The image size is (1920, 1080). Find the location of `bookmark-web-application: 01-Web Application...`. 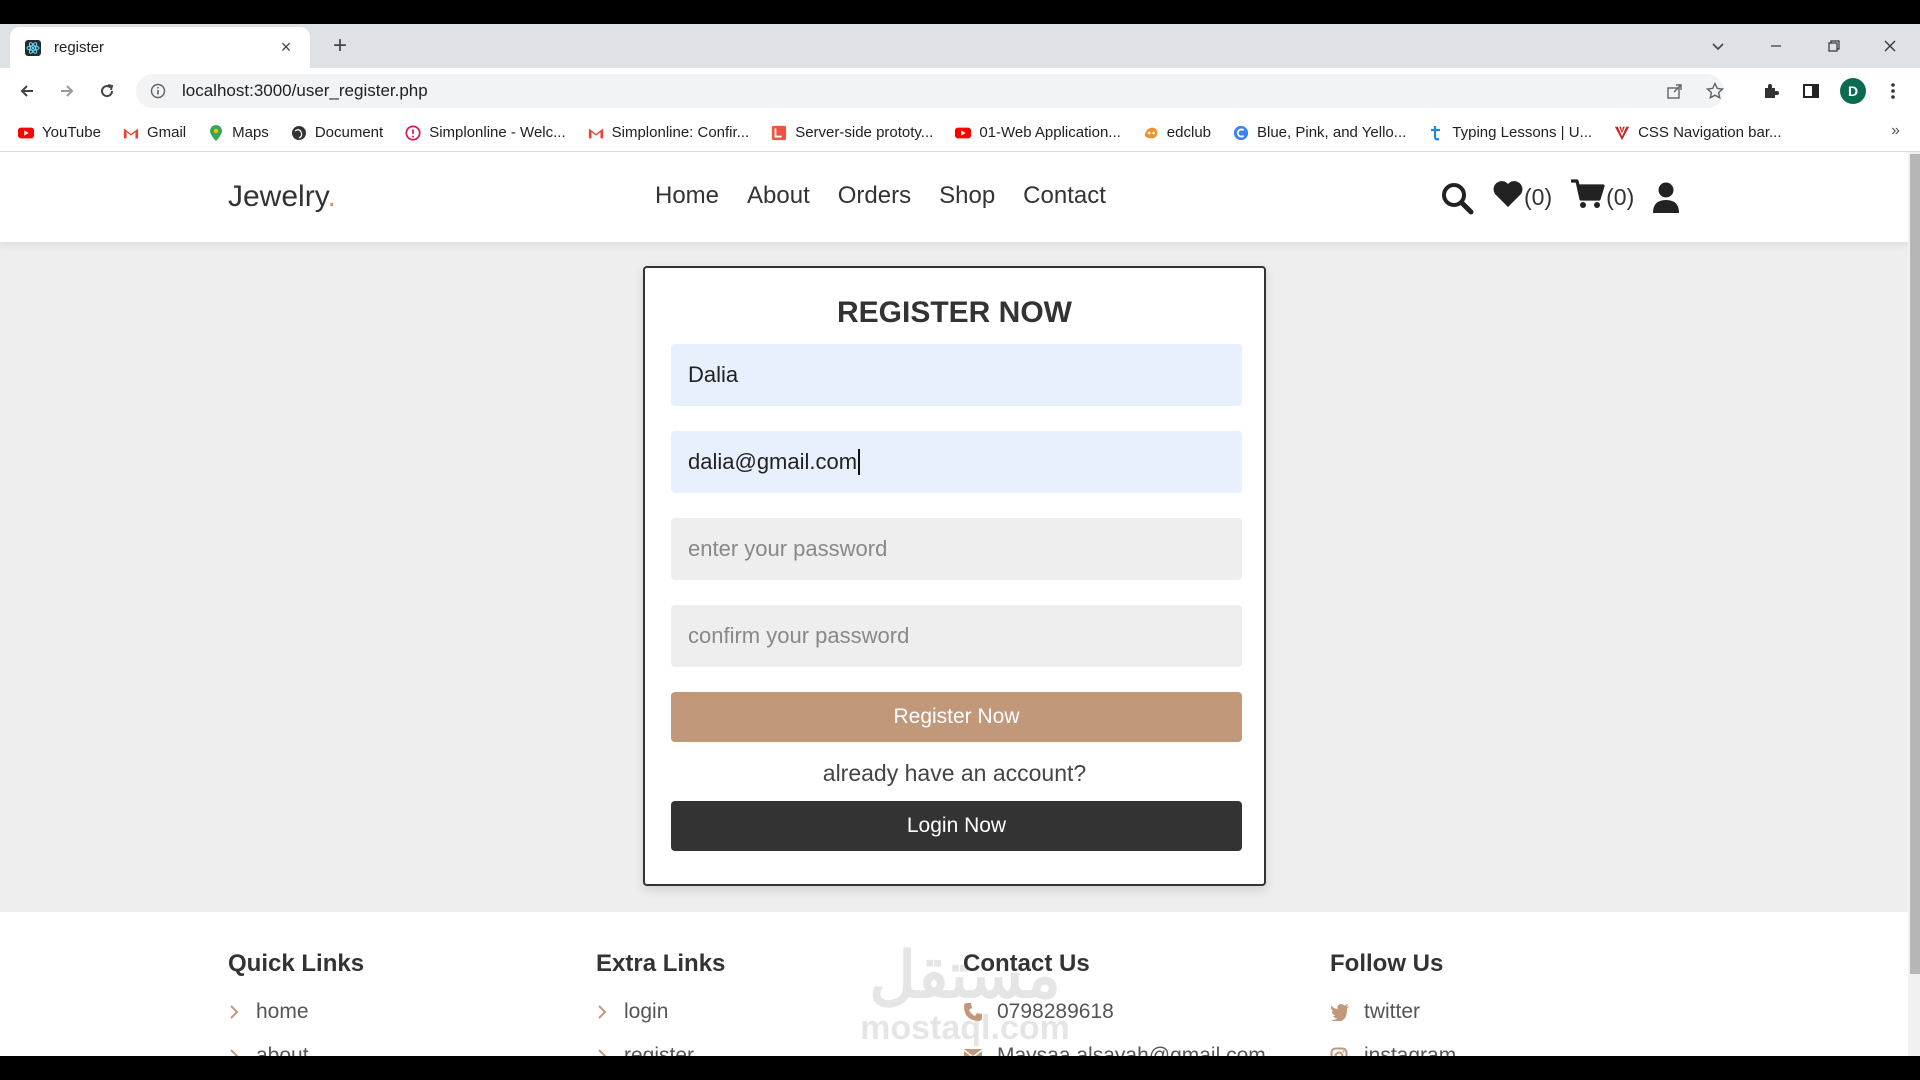

bookmark-web-application: 01-Web Application... is located at coordinates (1038, 132).